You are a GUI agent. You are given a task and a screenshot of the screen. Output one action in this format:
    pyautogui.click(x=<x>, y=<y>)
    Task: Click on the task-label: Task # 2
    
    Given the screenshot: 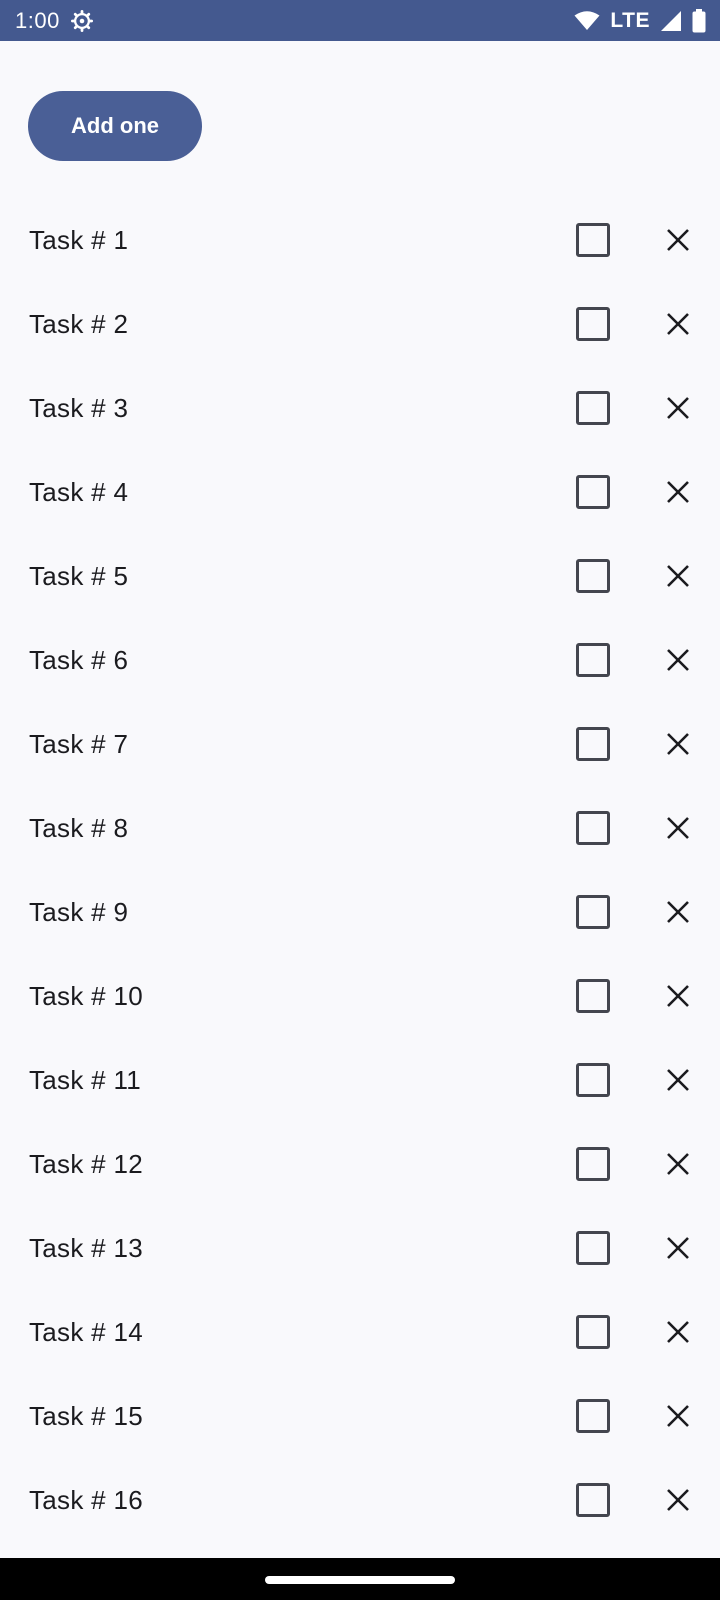 What is the action you would take?
    pyautogui.click(x=79, y=323)
    